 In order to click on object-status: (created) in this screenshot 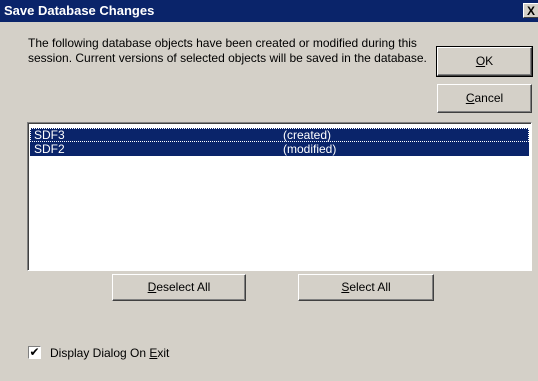, I will do `click(307, 135)`.